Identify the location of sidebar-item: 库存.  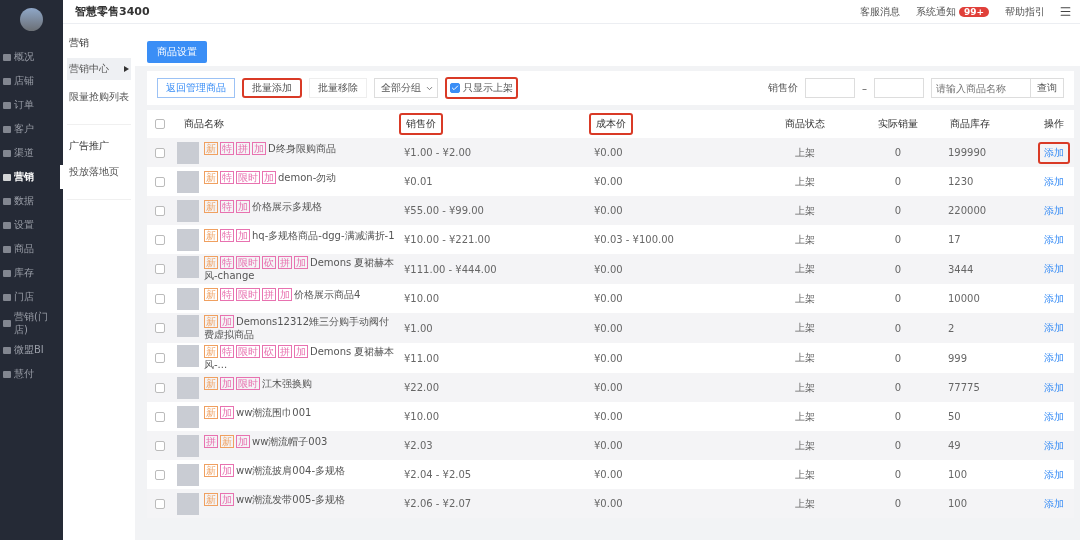
(31, 273).